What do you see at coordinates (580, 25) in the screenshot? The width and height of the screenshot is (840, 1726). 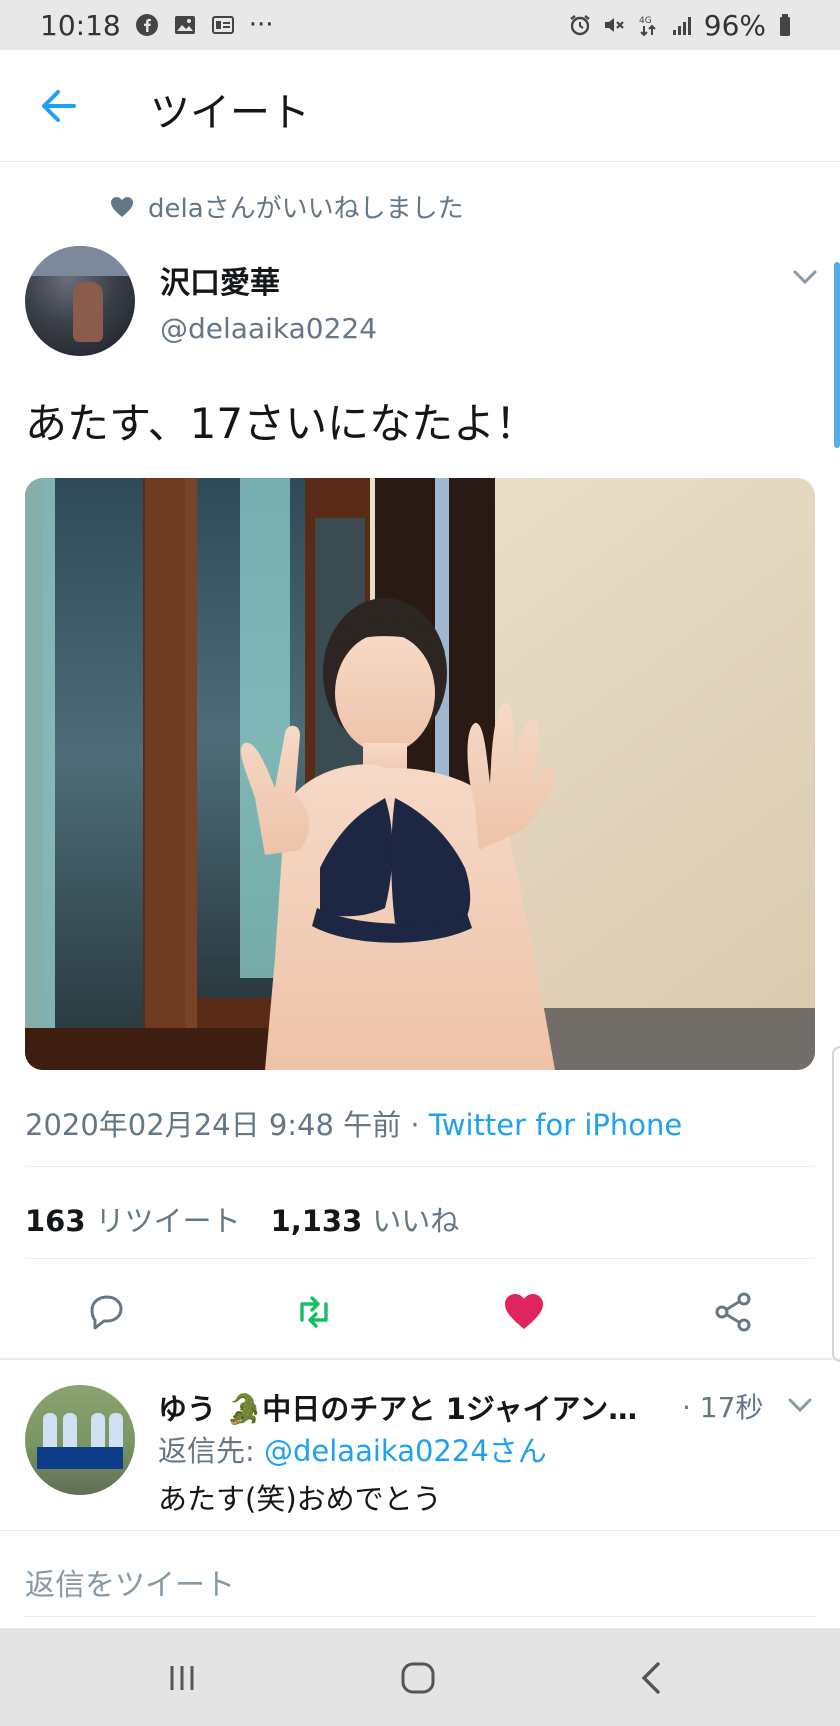 I see `alarm-icon` at bounding box center [580, 25].